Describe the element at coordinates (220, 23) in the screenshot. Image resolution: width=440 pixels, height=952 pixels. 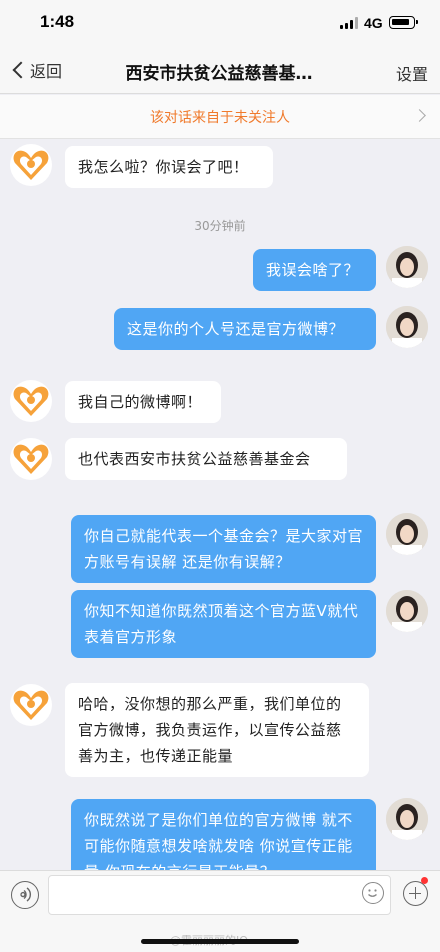
I see `status-bar: 1:48 4G` at that location.